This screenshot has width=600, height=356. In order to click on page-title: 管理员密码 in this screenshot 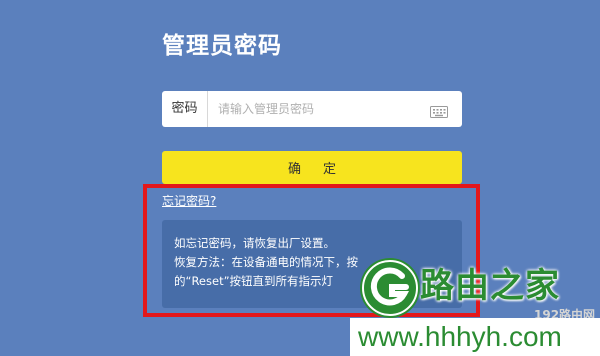, I will do `click(222, 46)`.